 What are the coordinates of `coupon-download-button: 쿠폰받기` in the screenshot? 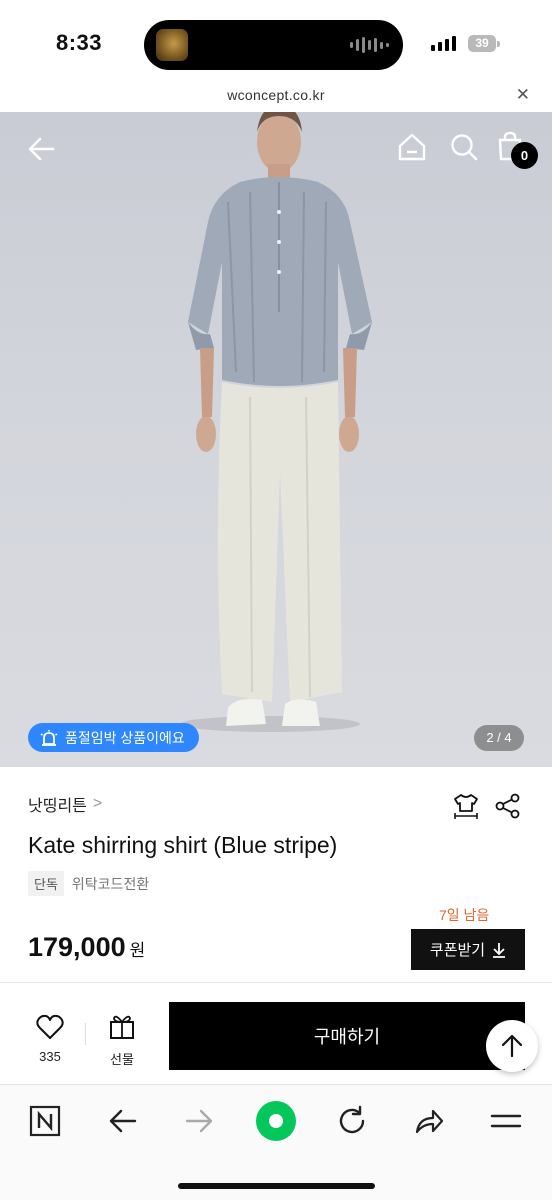 It's located at (468, 949).